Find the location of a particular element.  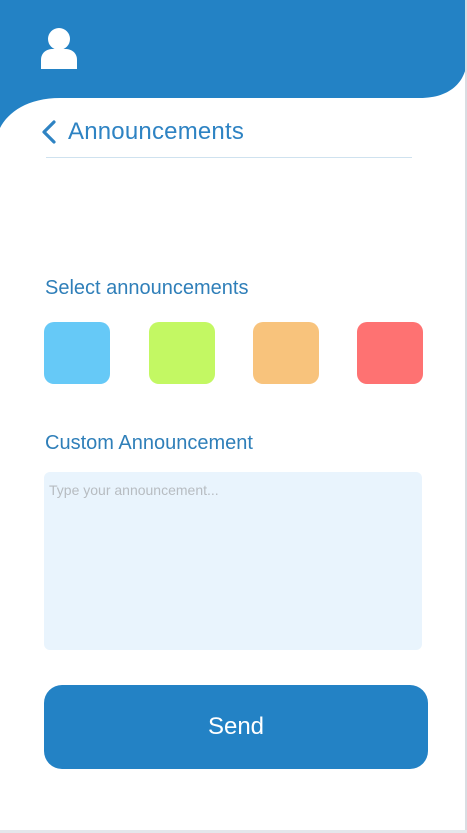

color-swatch-blue is located at coordinates (77, 353).